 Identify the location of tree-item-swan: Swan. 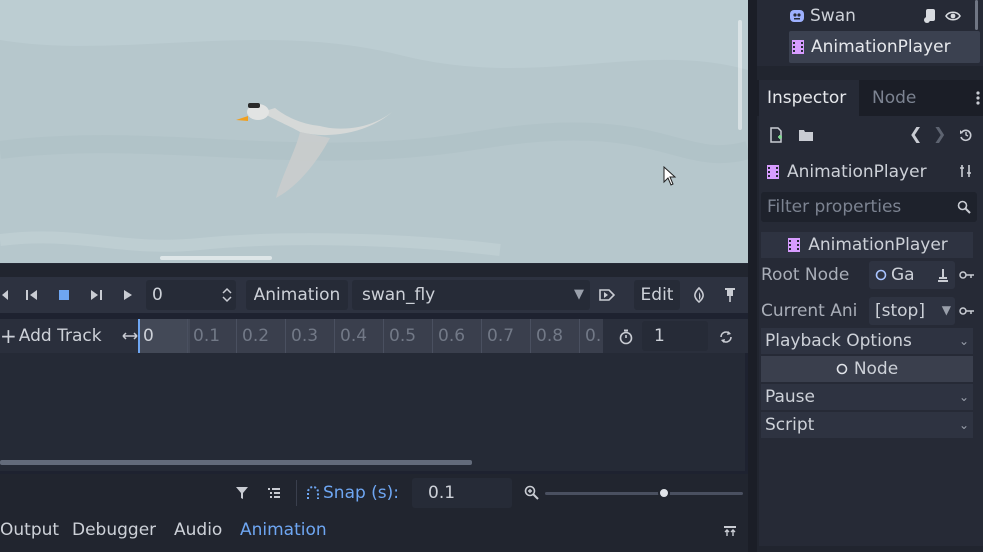
(884, 16).